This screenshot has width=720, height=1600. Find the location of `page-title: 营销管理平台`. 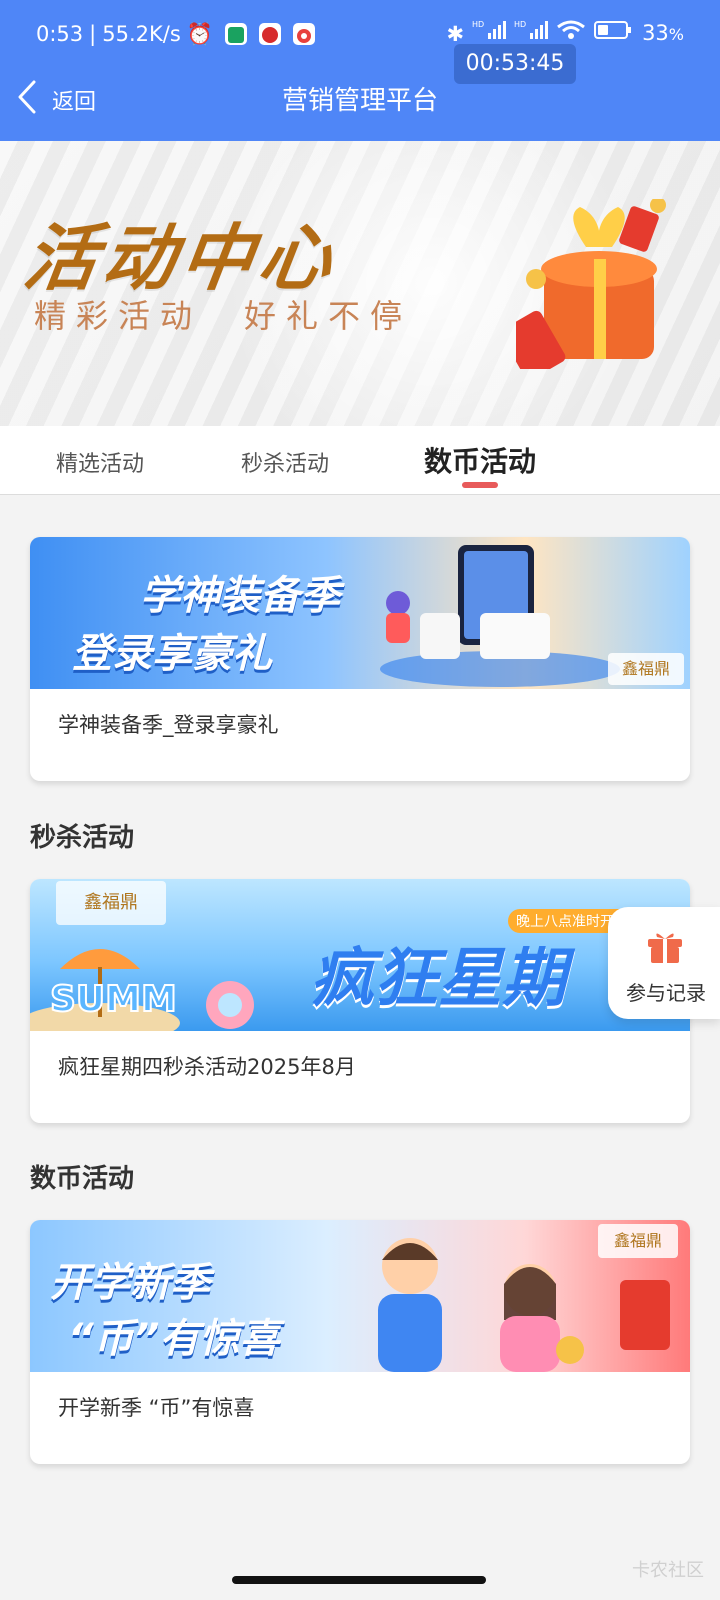

page-title: 营销管理平台 is located at coordinates (359, 101).